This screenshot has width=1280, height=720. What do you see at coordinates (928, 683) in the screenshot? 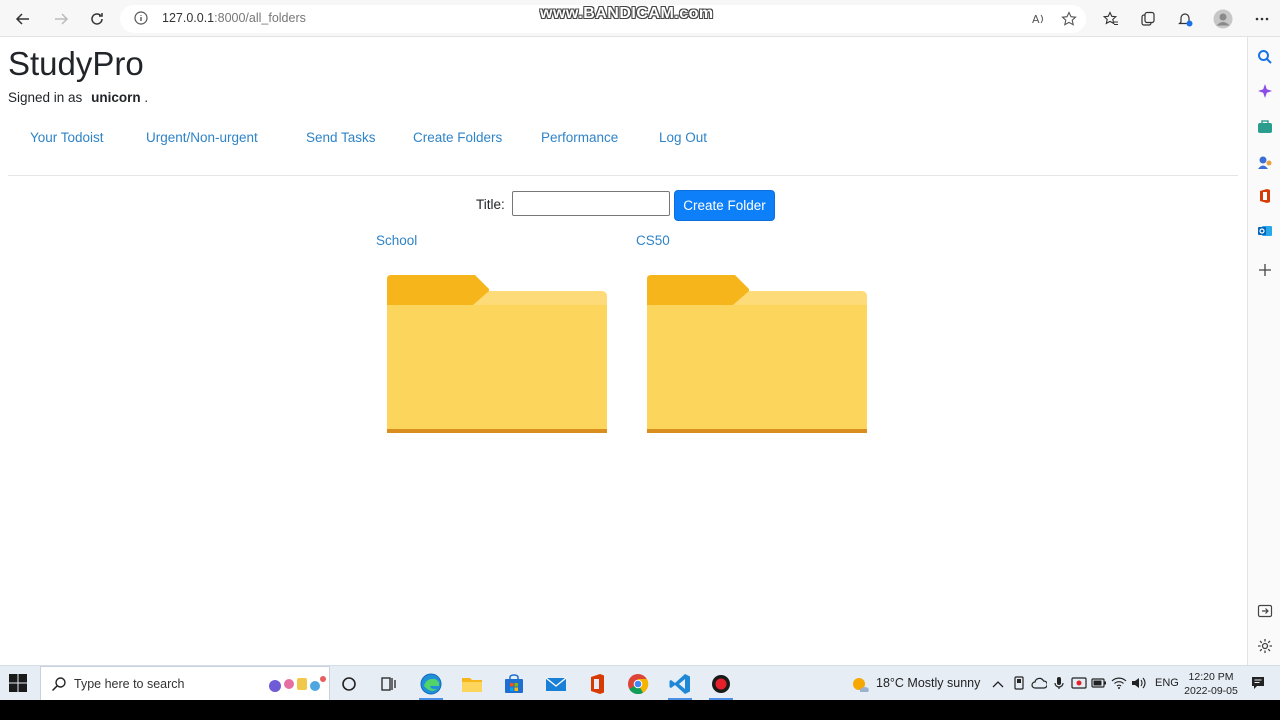
I see `weather-text: 18°C Mostly sunny` at bounding box center [928, 683].